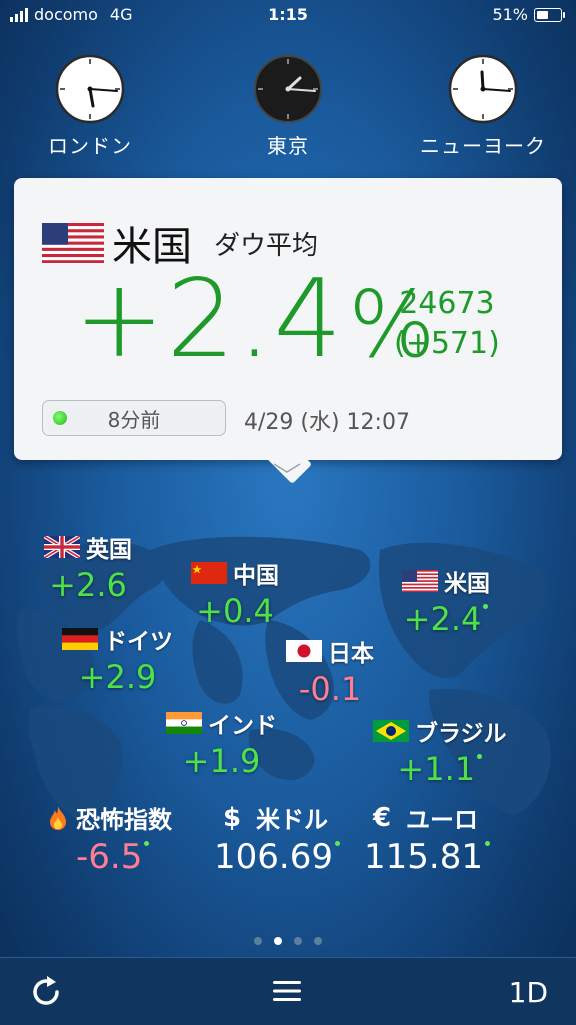 This screenshot has height=1025, width=576. Describe the element at coordinates (288, 941) in the screenshot. I see `page-indicator` at that location.